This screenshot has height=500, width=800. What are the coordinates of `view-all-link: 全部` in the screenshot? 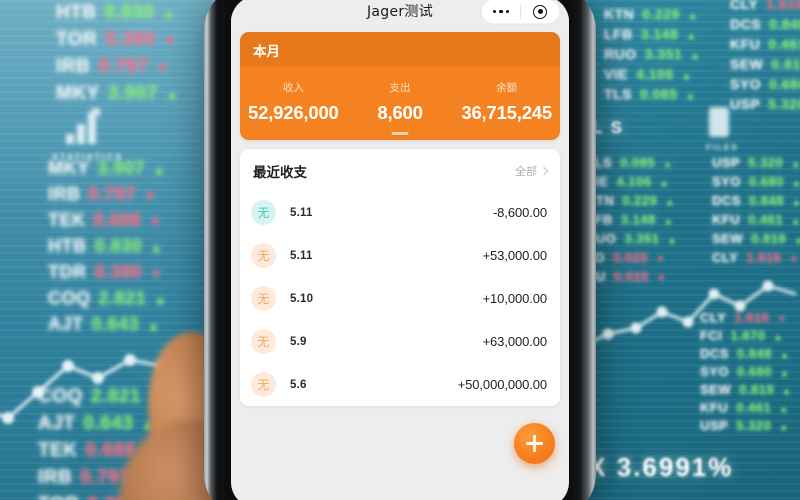 It's located at (532, 171).